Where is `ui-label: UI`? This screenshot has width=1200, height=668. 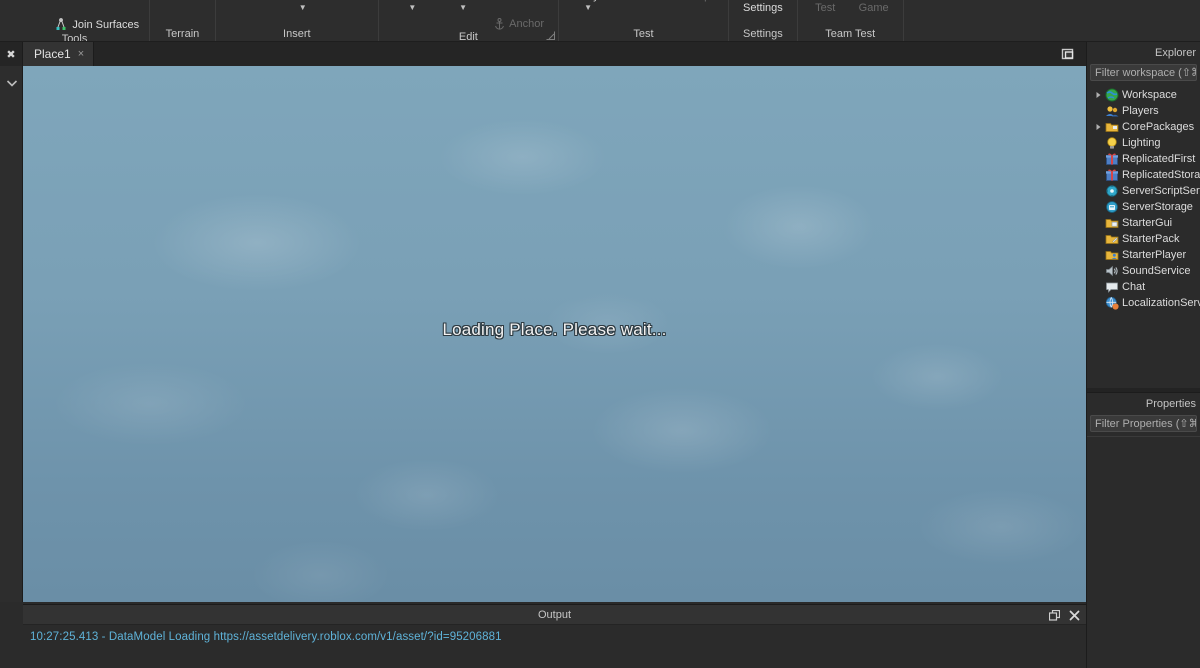 ui-label: UI is located at coordinates (350, 1).